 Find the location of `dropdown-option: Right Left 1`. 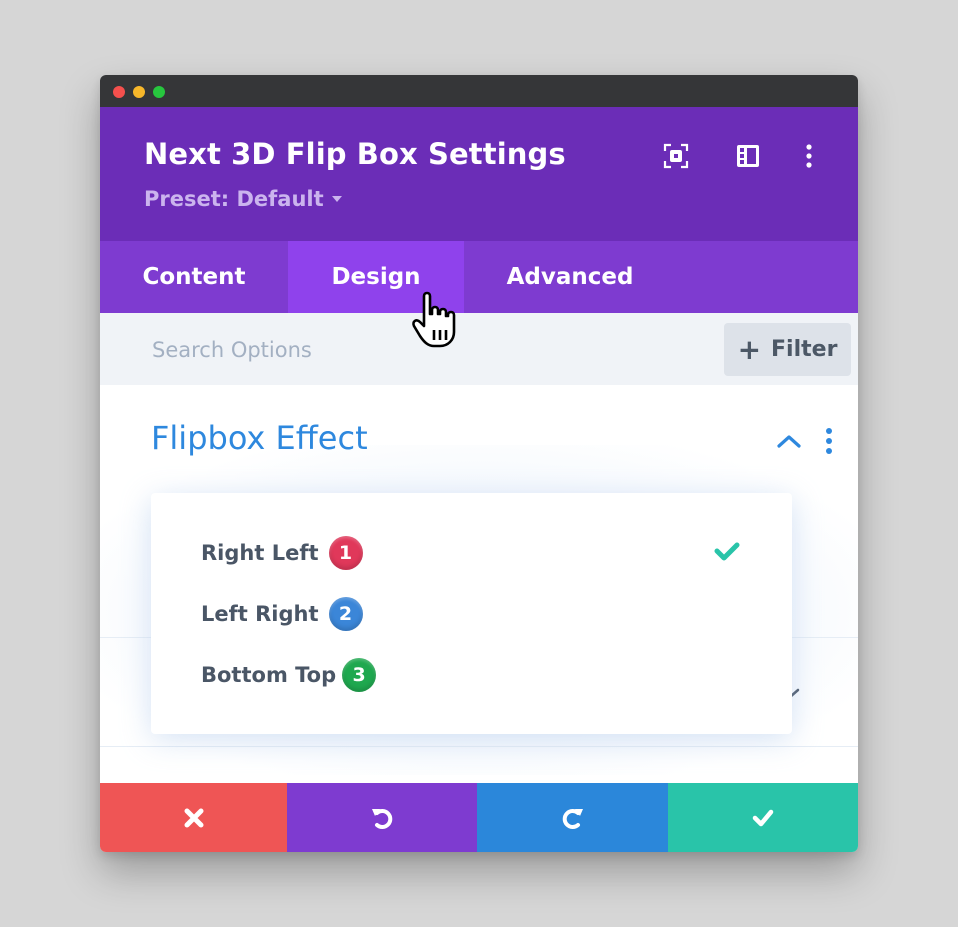

dropdown-option: Right Left 1 is located at coordinates (282, 553).